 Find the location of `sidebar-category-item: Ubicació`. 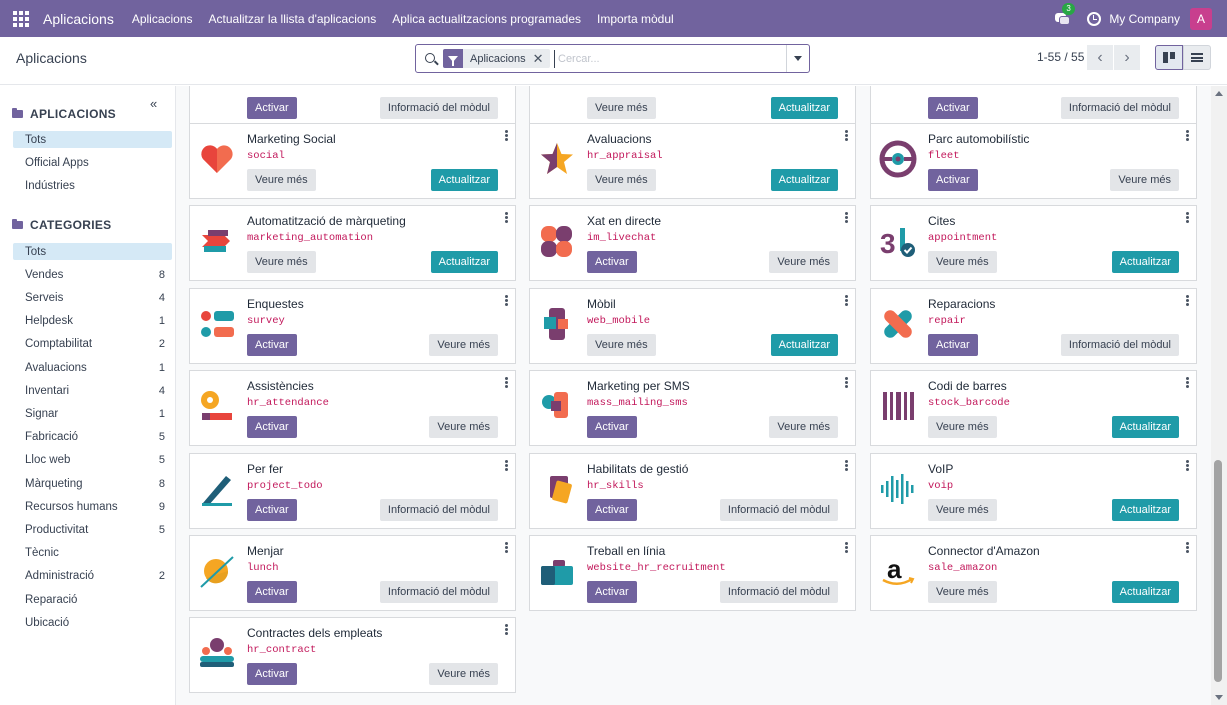

sidebar-category-item: Ubicació is located at coordinates (92, 622).